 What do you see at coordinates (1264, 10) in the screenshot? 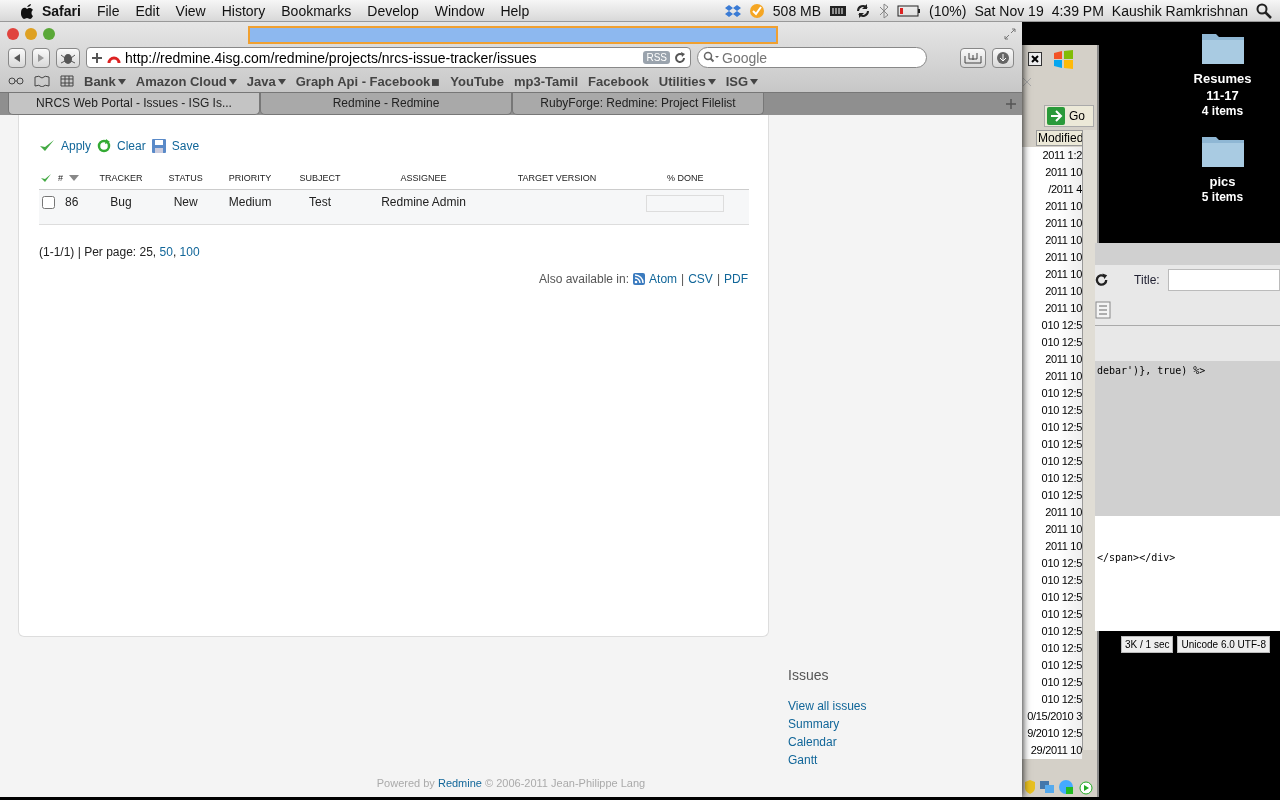
I see `search-icon` at bounding box center [1264, 10].